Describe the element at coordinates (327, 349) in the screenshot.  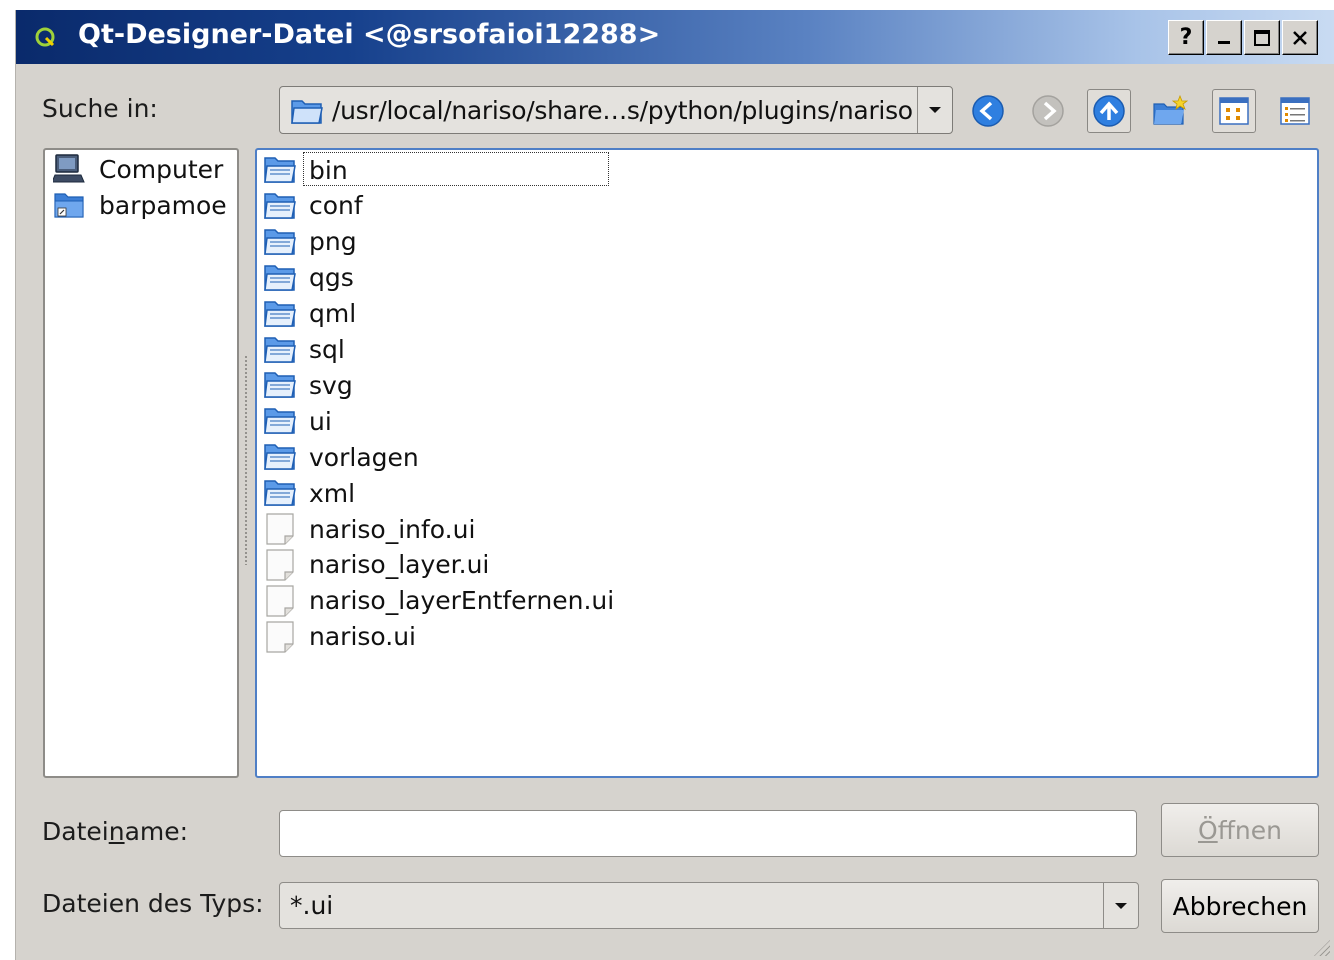
I see `item-label: sql` at that location.